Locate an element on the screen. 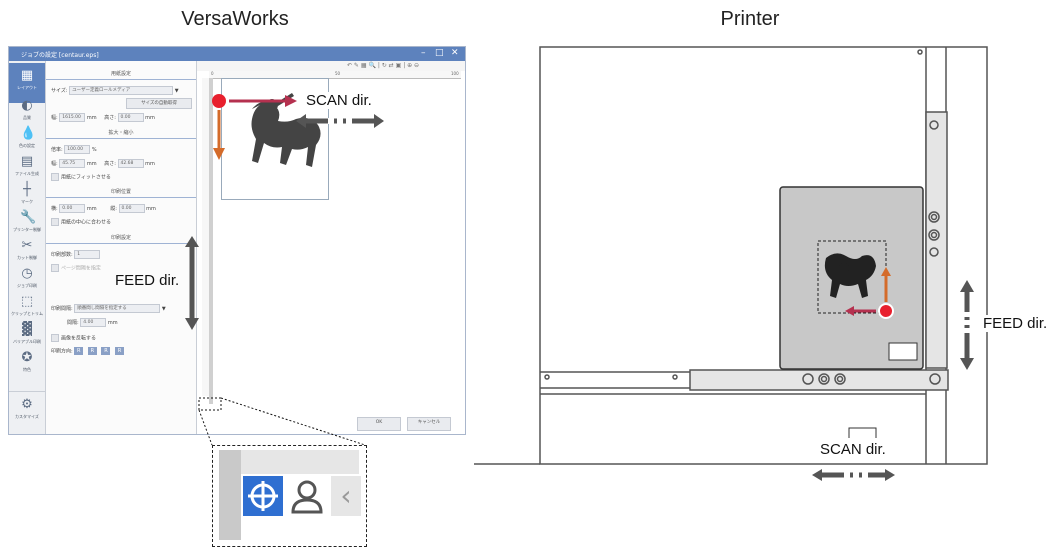 The height and width of the screenshot is (547, 1052). user-tool-button is located at coordinates (307, 496).